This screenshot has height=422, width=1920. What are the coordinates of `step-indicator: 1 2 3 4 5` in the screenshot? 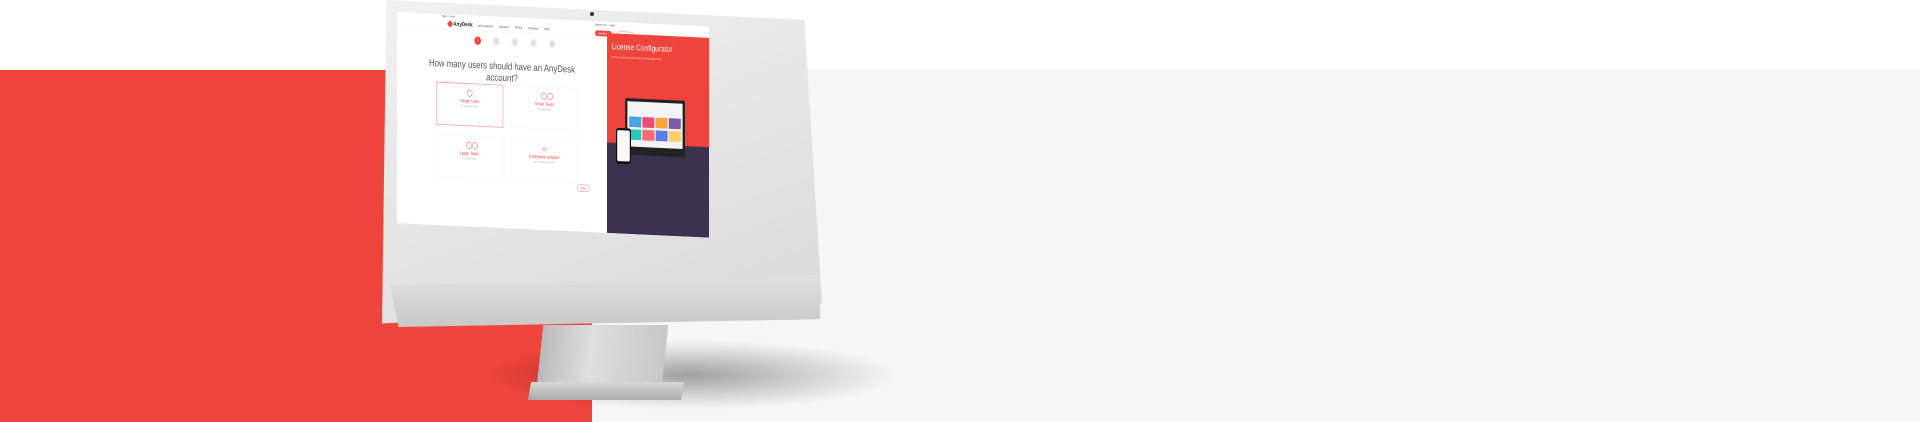 It's located at (515, 42).